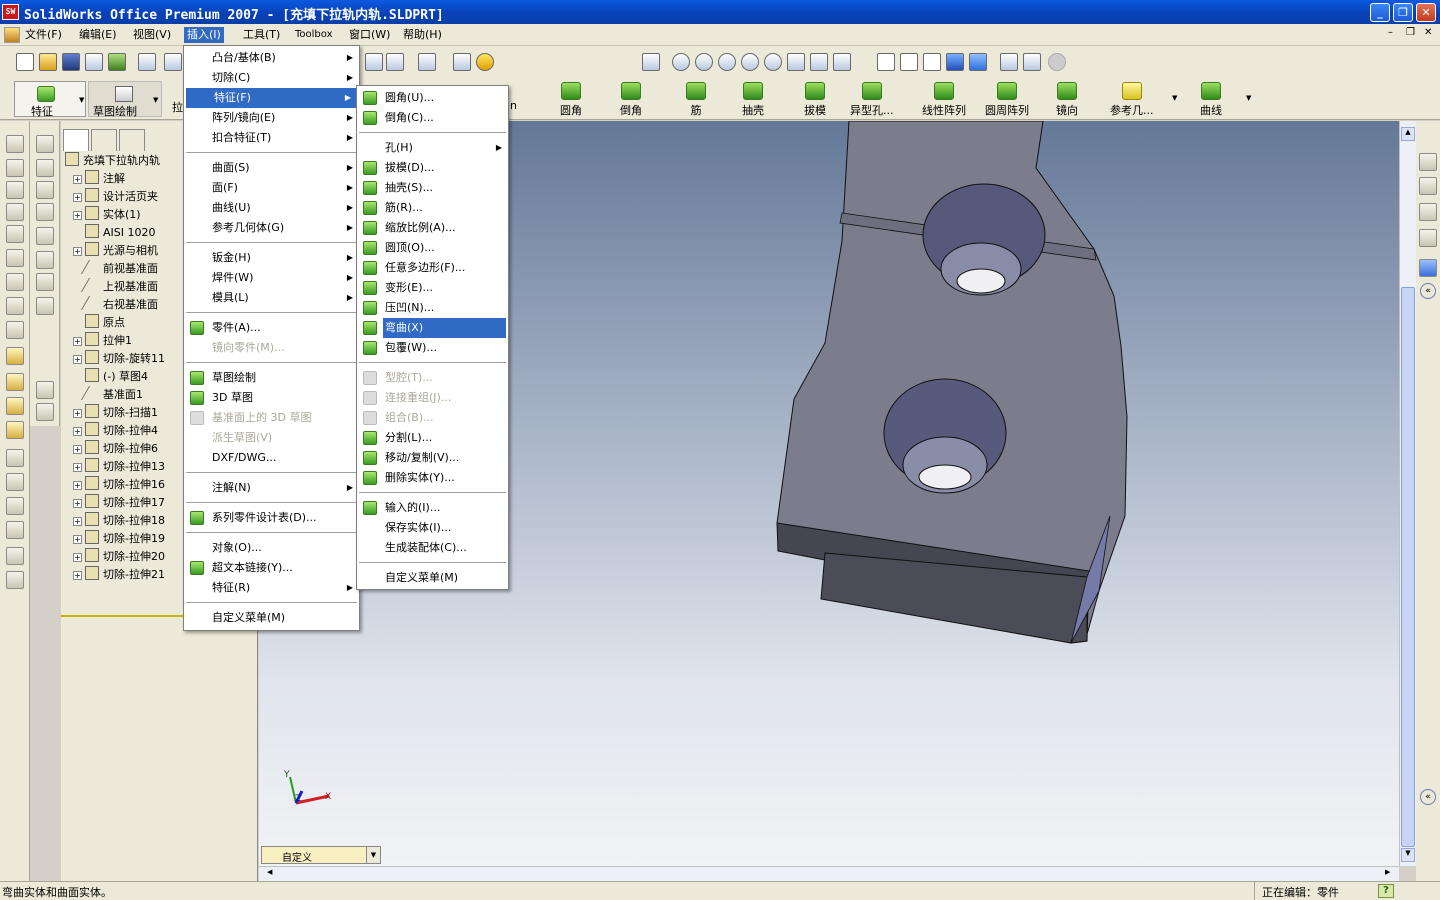 The height and width of the screenshot is (900, 1440). Describe the element at coordinates (271, 118) in the screenshot. I see `menu-item: 阵列/镜向(E) ▶` at that location.